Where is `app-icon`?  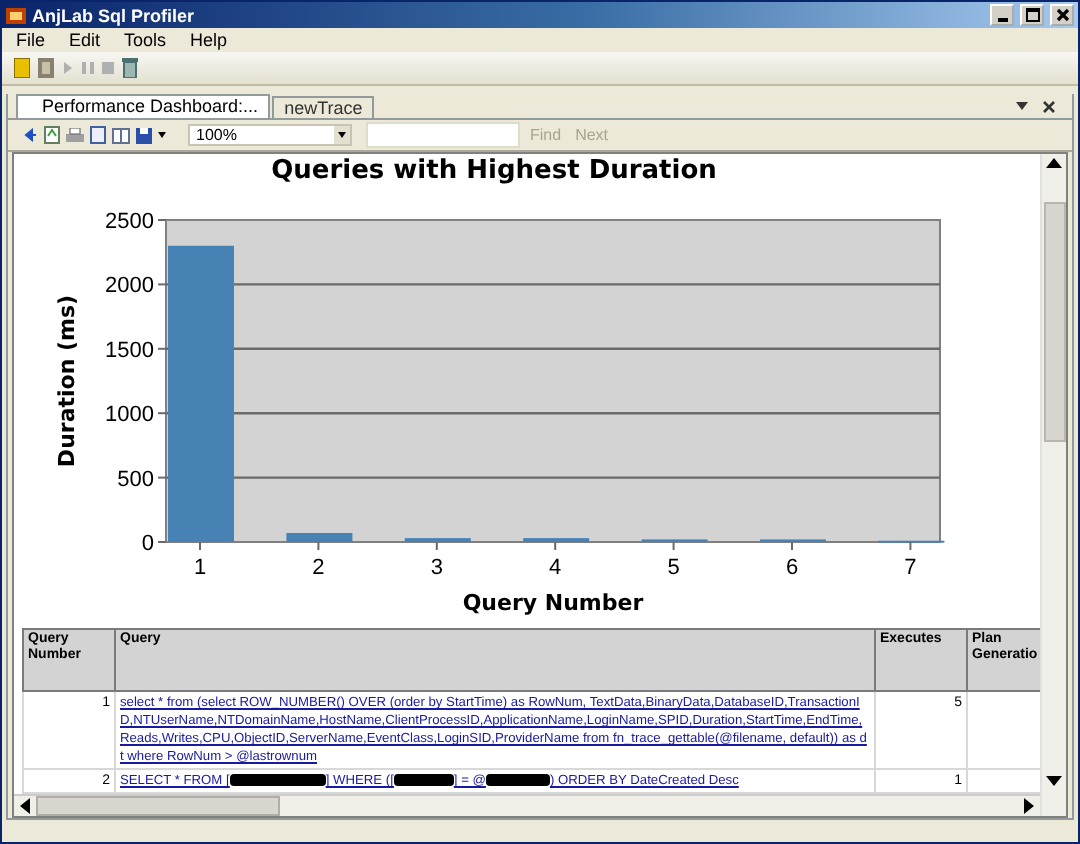
app-icon is located at coordinates (16, 15).